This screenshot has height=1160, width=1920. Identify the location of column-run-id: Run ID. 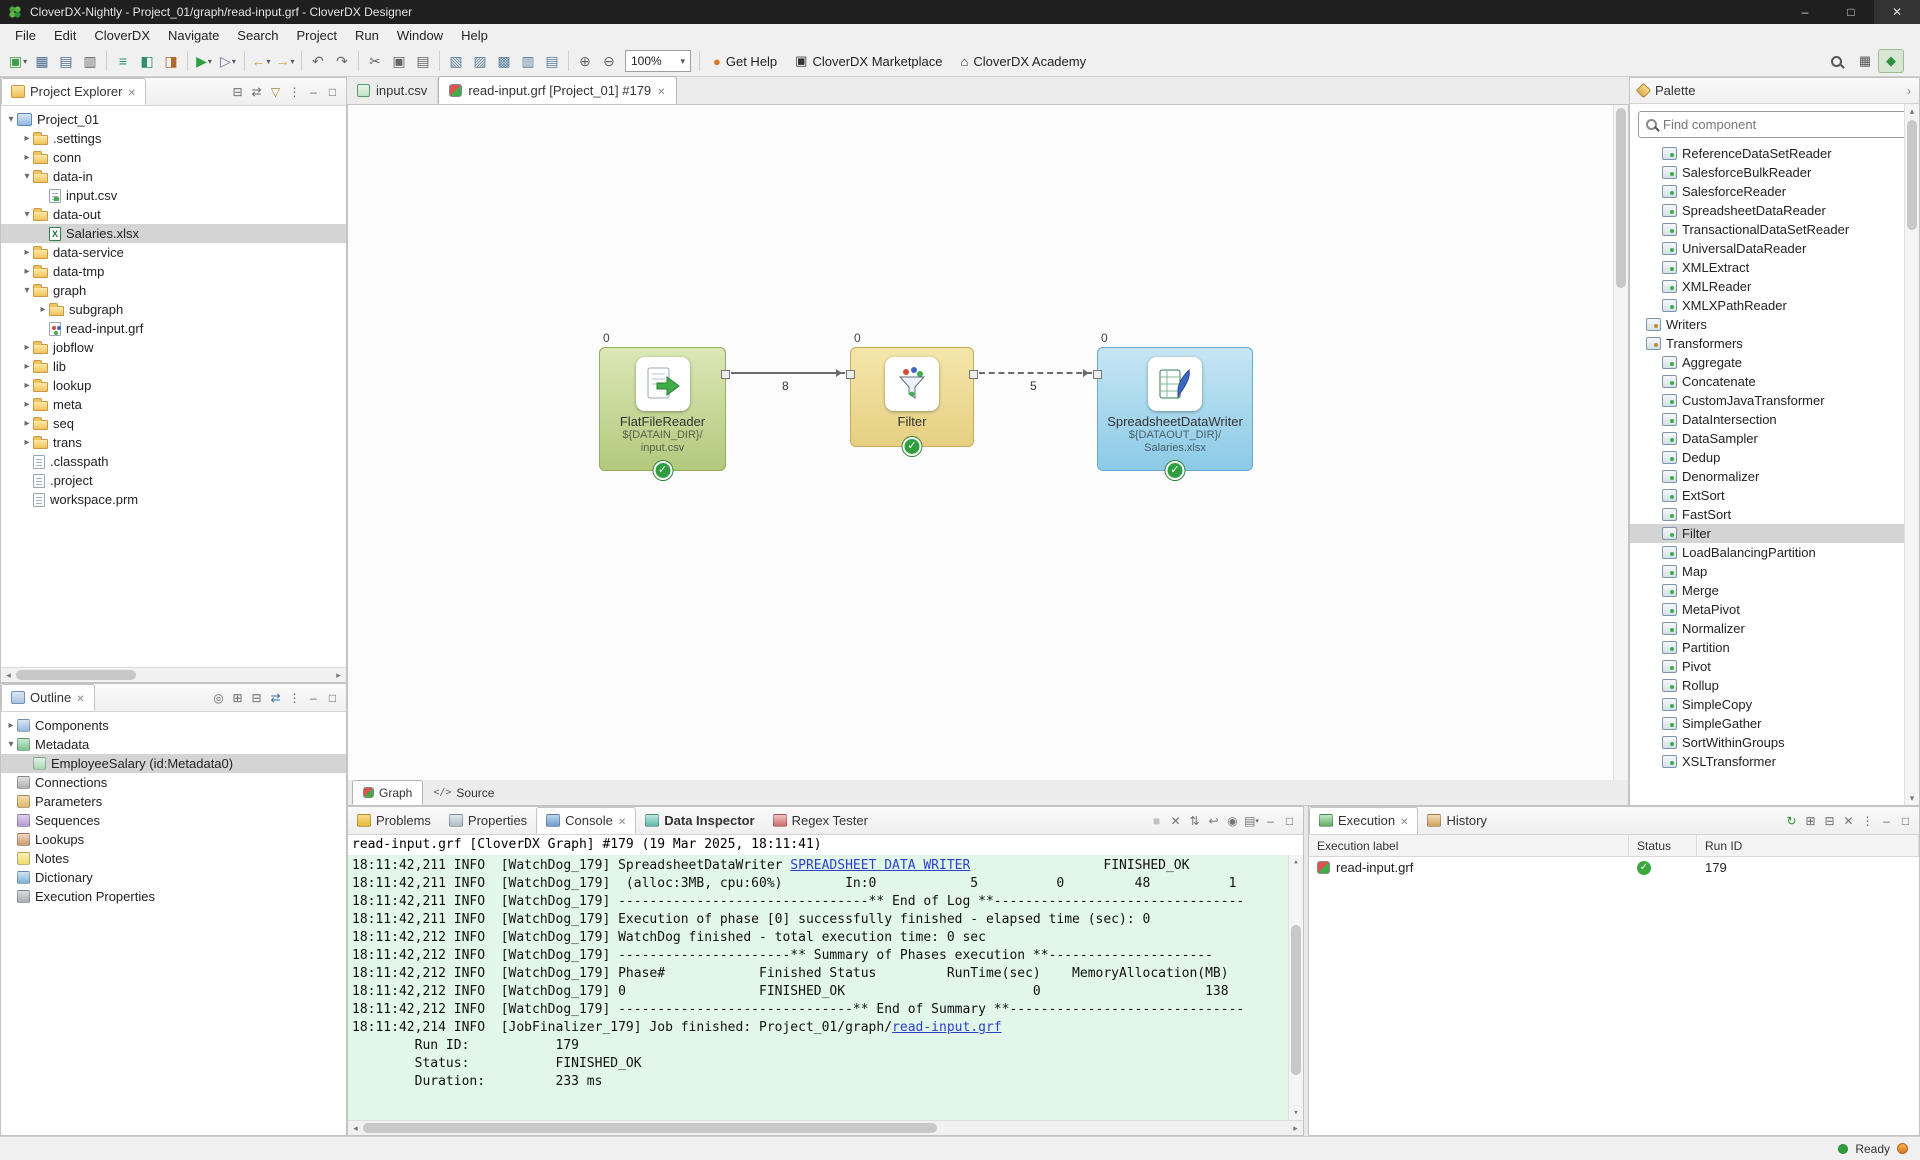
(1808, 845).